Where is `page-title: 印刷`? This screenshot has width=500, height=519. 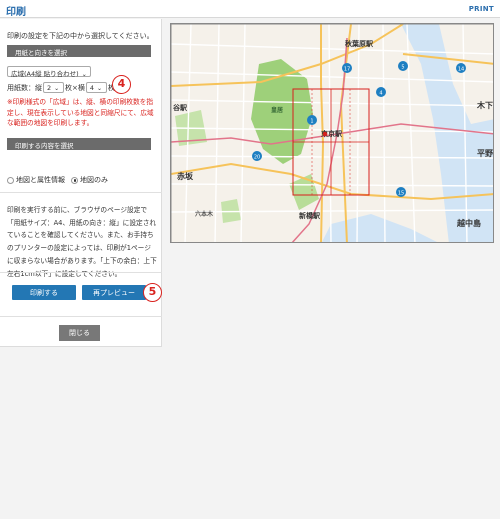 page-title: 印刷 is located at coordinates (16, 12).